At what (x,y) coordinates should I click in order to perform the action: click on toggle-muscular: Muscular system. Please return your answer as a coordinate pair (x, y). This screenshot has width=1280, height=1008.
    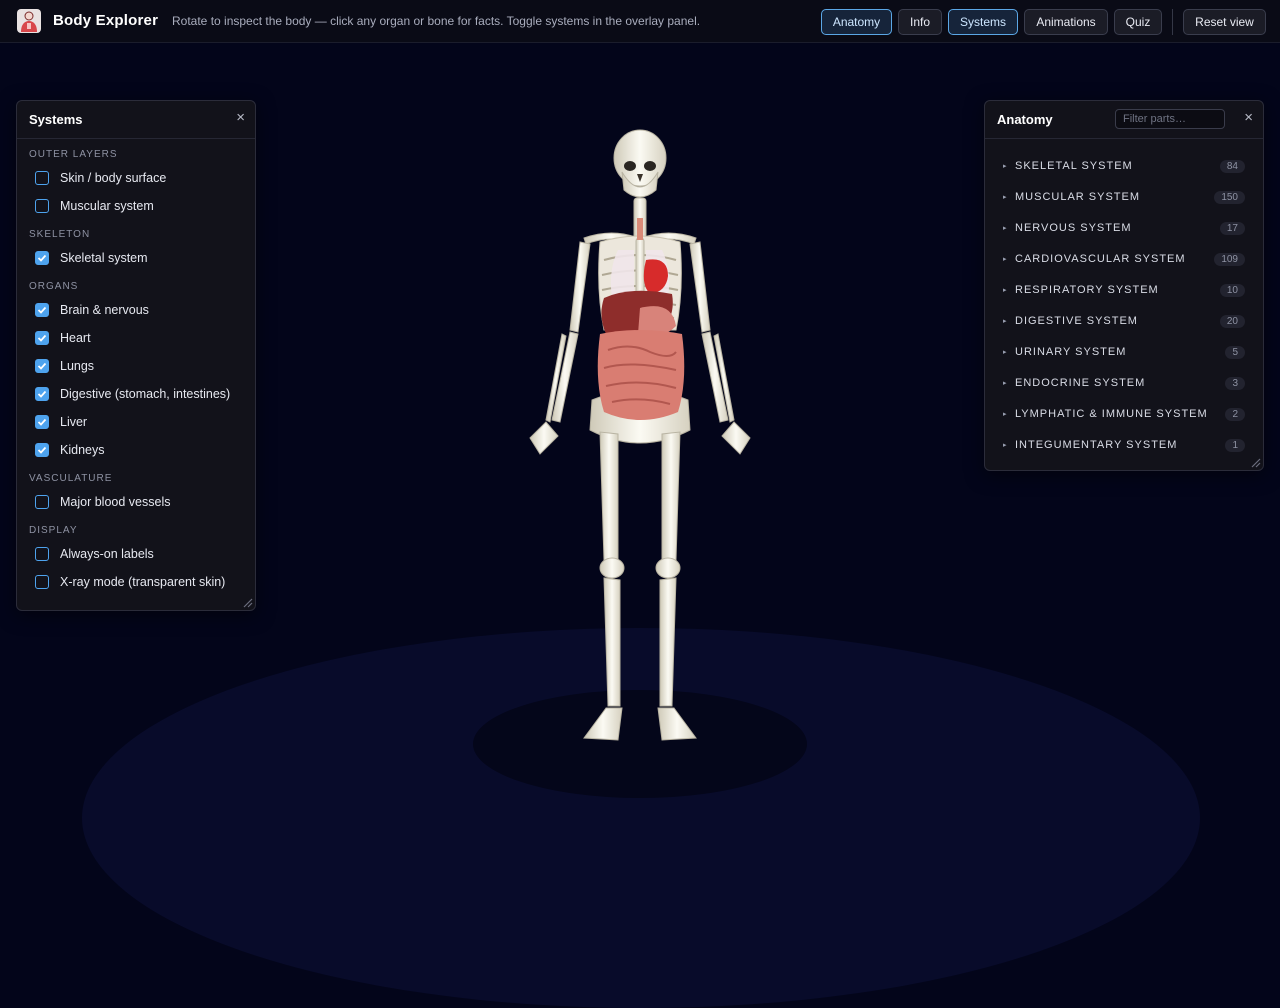
    Looking at the image, I should click on (94, 206).